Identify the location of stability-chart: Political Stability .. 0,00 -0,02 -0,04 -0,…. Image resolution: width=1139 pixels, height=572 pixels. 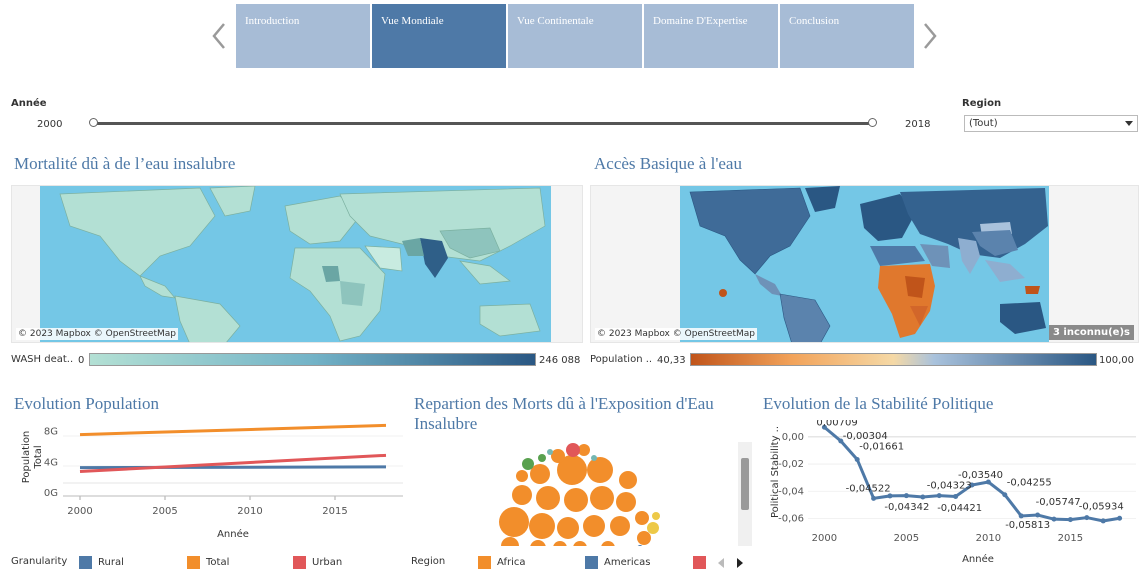
(949, 495).